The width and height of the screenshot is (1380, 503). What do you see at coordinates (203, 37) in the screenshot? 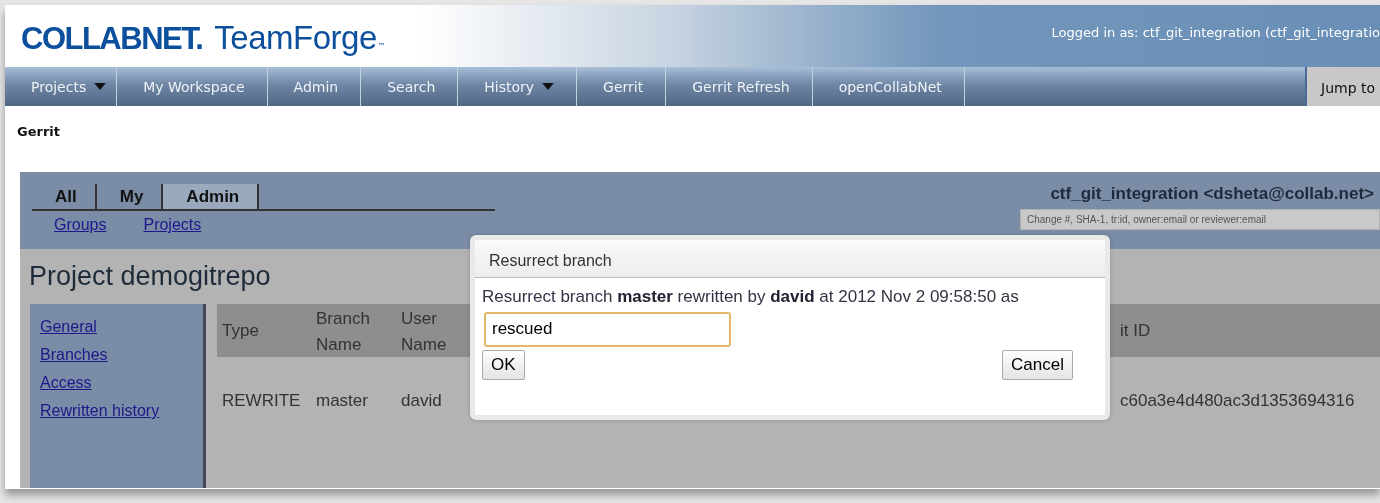
I see `logo: COLLABNET. TeamForge™` at bounding box center [203, 37].